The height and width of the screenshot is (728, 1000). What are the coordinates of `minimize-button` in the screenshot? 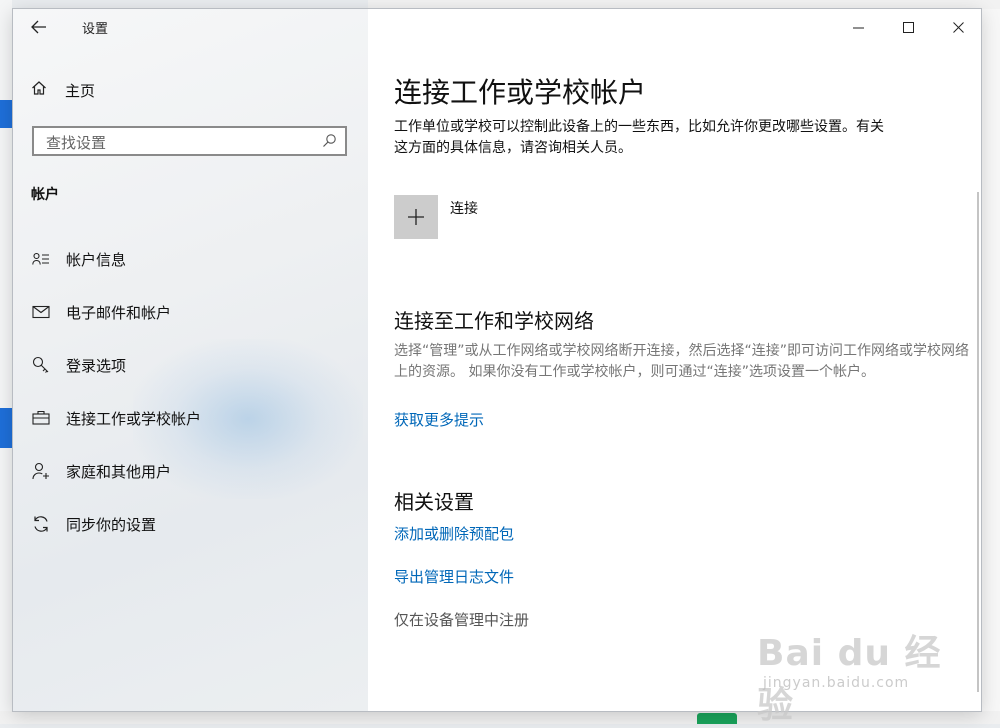 It's located at (858, 27).